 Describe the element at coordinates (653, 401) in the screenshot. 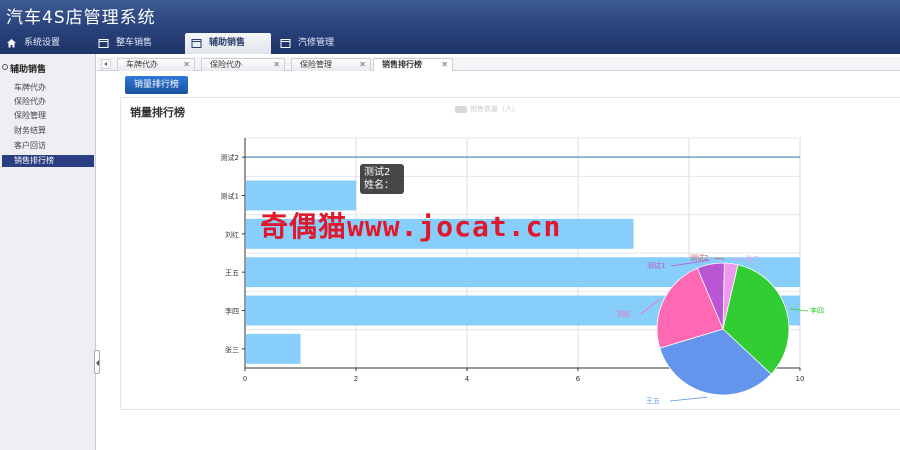

I see `pie-label: 王五` at that location.